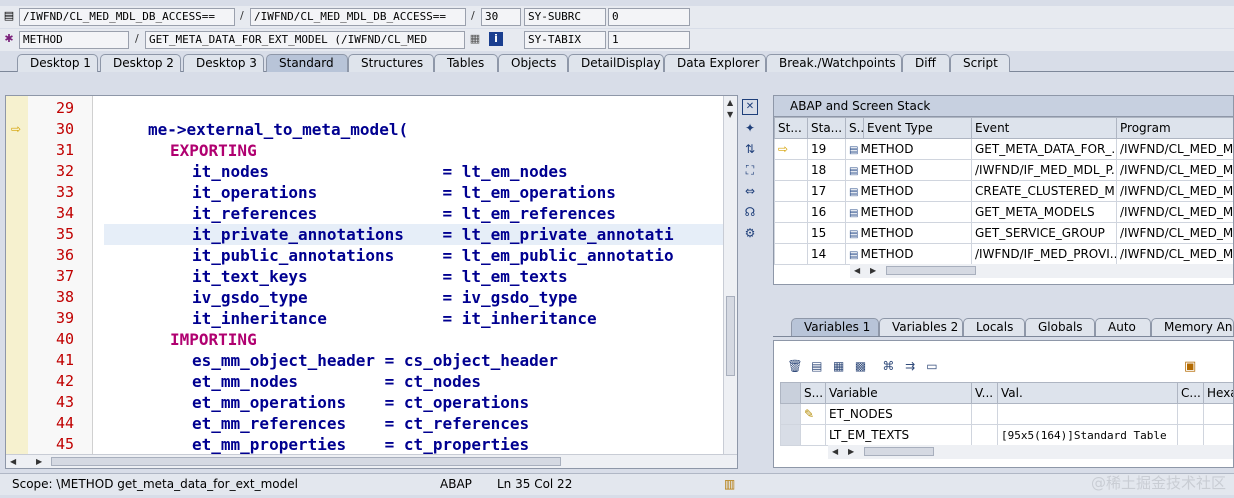 This screenshot has height=498, width=1234. What do you see at coordinates (835, 327) in the screenshot?
I see `tab-variables-1: Variables 1` at bounding box center [835, 327].